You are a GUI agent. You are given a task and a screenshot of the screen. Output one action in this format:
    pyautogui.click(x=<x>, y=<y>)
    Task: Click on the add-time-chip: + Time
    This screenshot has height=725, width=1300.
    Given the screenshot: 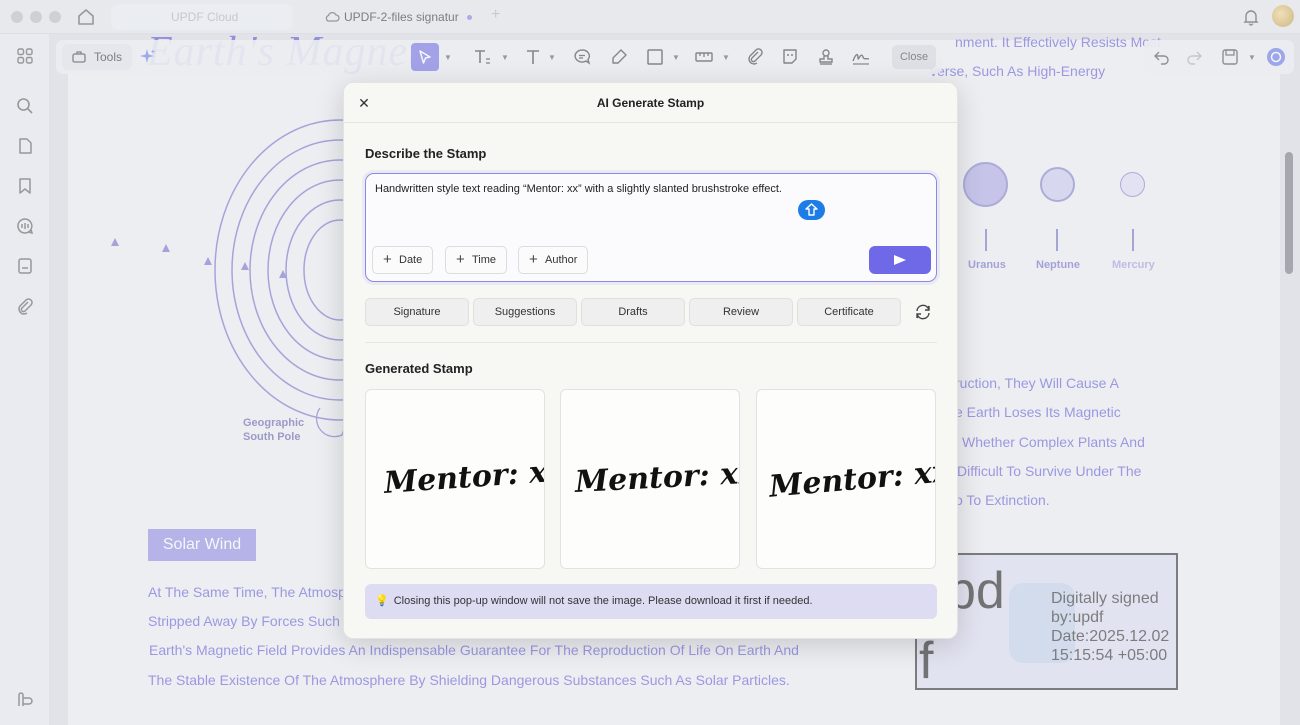 What is the action you would take?
    pyautogui.click(x=476, y=260)
    